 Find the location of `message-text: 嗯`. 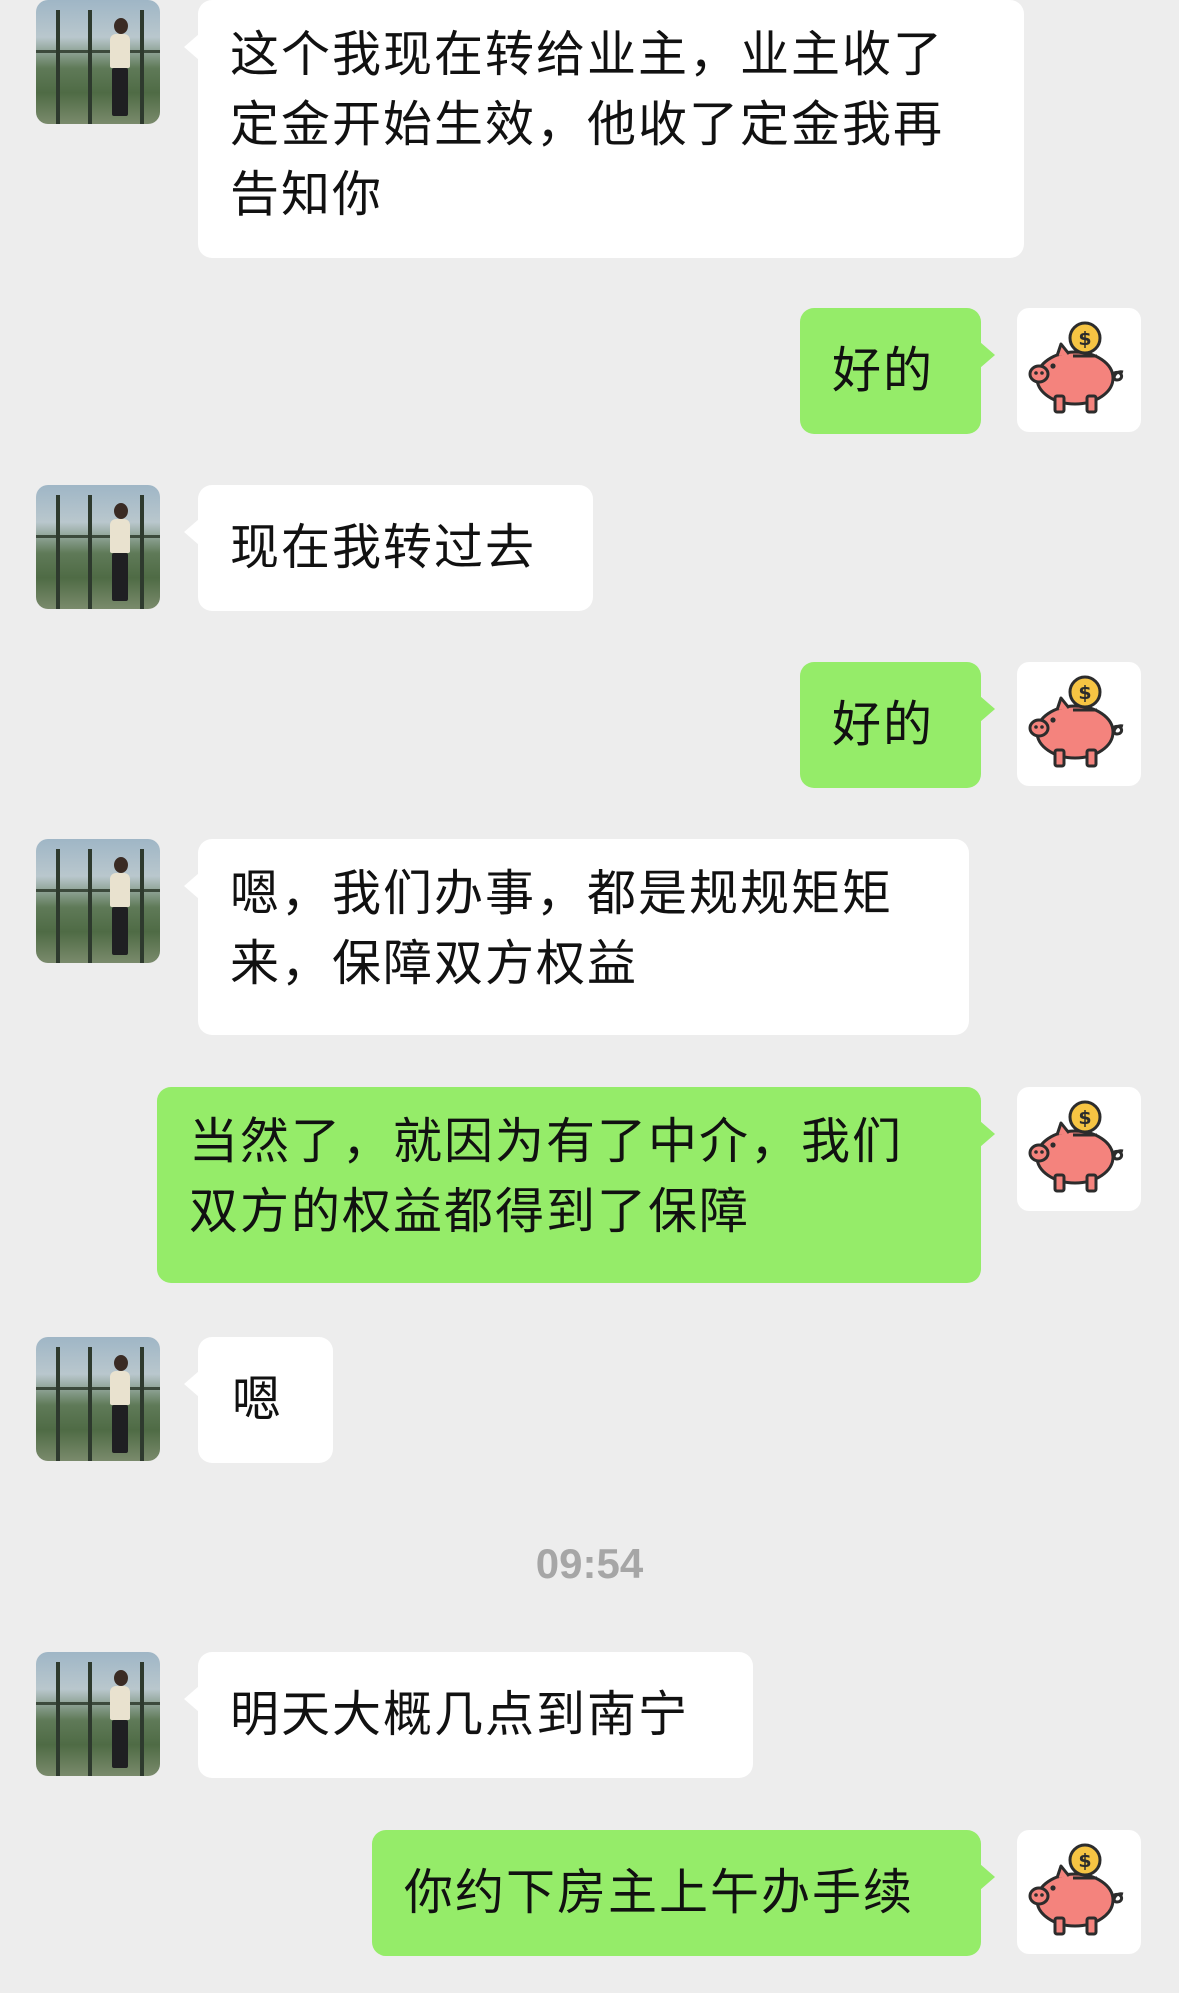

message-text: 嗯 is located at coordinates (258, 1399).